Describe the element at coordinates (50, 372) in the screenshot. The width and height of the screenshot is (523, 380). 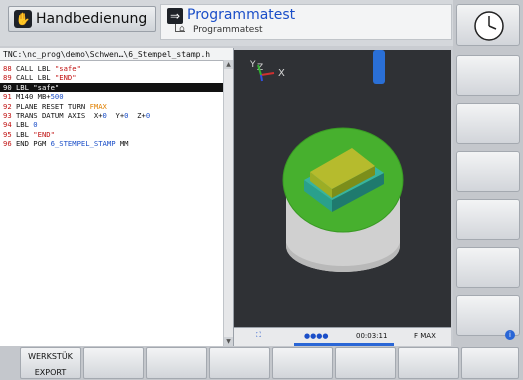
I see `softkey-label-2: EXPORT` at that location.